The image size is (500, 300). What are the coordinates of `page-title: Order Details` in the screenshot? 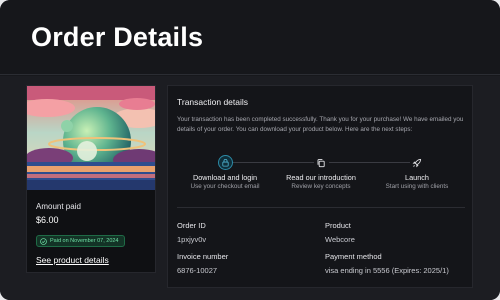 It's located at (117, 37).